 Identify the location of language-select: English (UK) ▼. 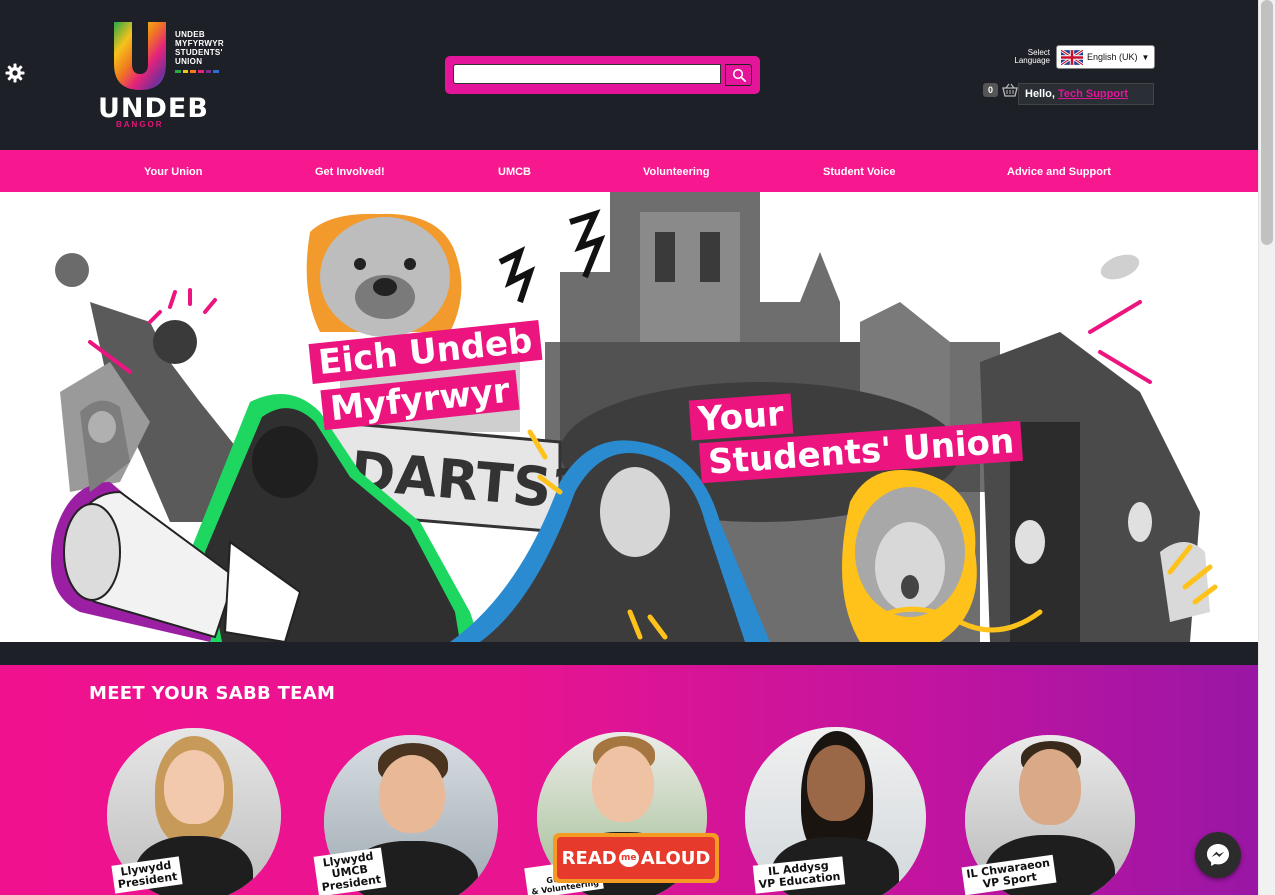
(1105, 57).